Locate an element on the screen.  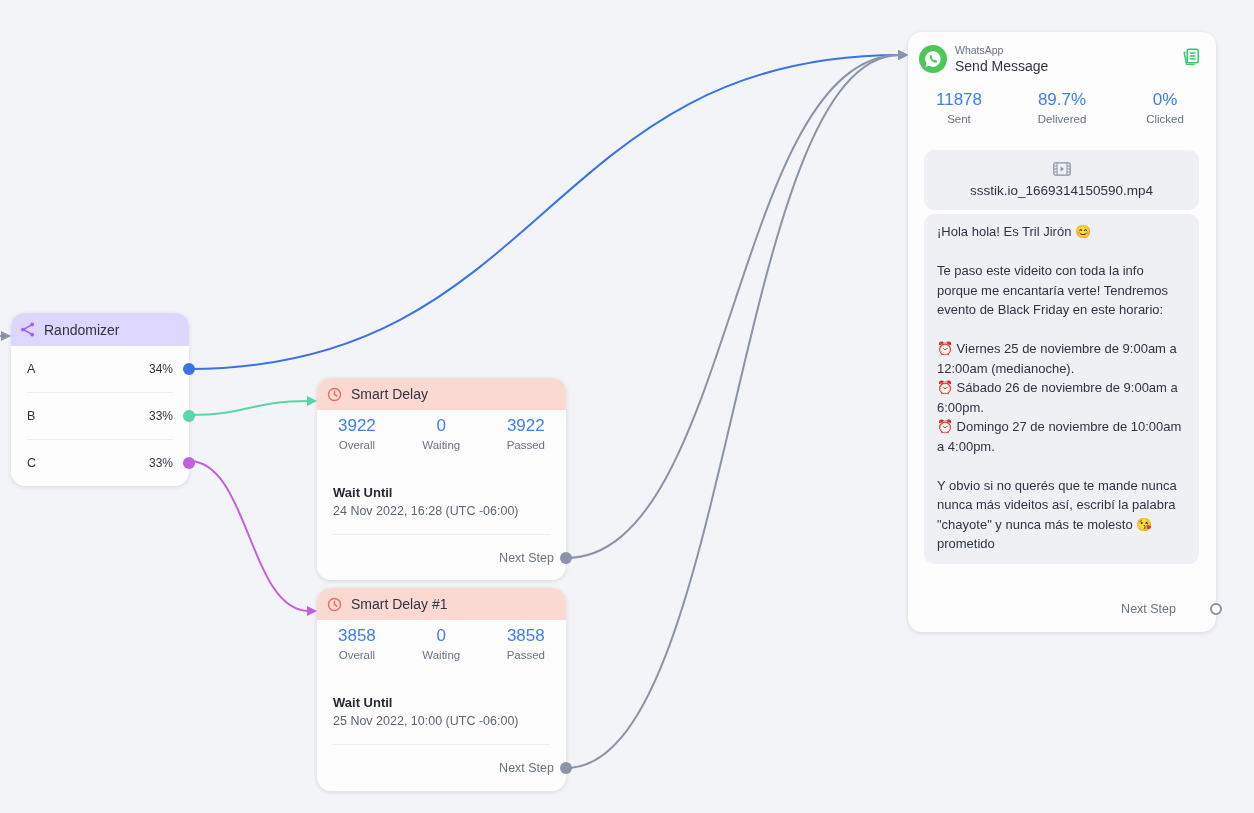
card-title: Send Message is located at coordinates (1002, 66).